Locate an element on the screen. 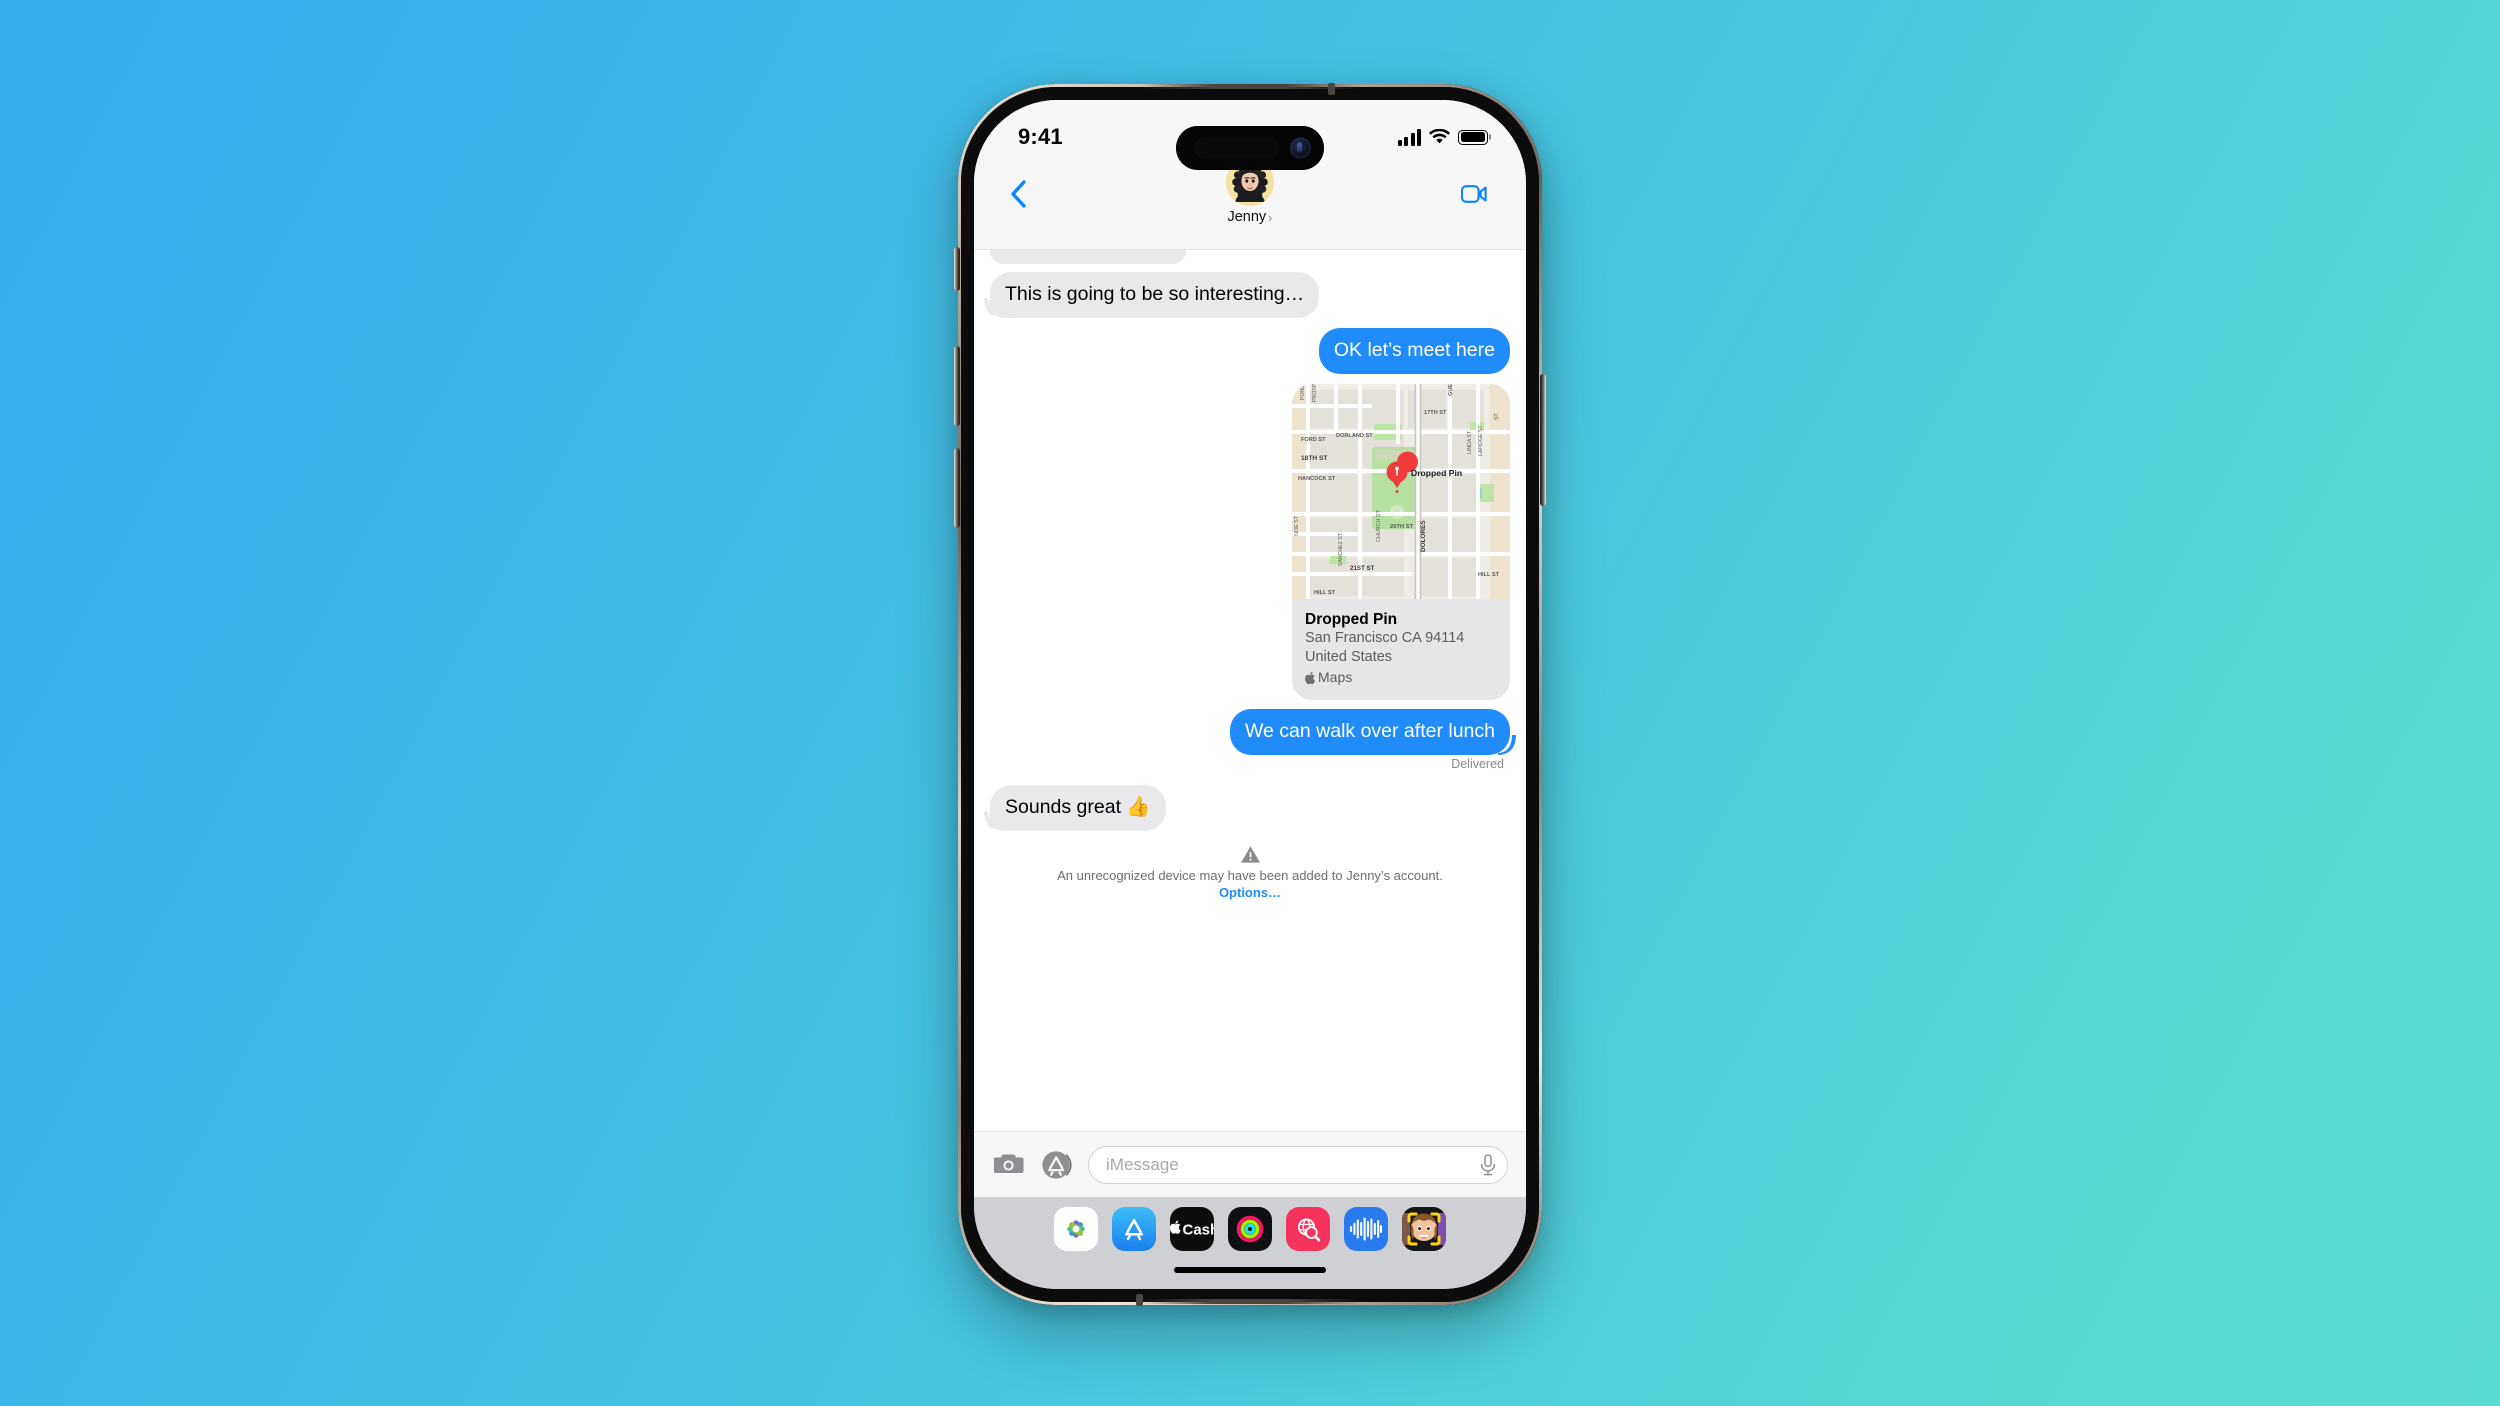  back-button is located at coordinates (1018, 194).